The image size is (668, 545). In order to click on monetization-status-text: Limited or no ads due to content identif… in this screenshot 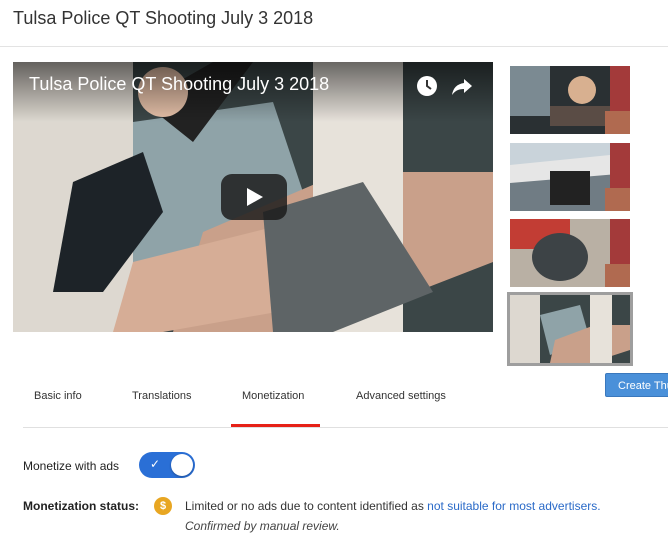, I will do `click(393, 506)`.